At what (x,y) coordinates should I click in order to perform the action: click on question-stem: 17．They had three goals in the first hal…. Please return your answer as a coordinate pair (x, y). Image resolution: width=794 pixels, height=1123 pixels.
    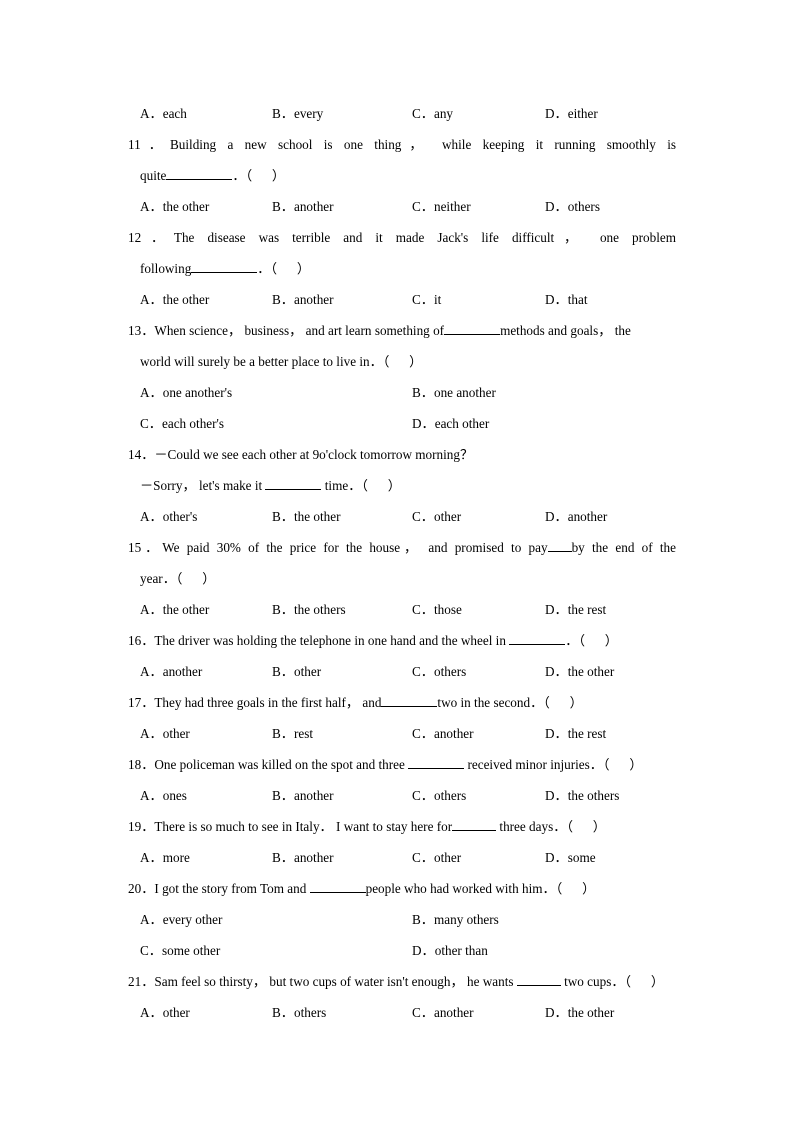
    Looking at the image, I should click on (409, 702).